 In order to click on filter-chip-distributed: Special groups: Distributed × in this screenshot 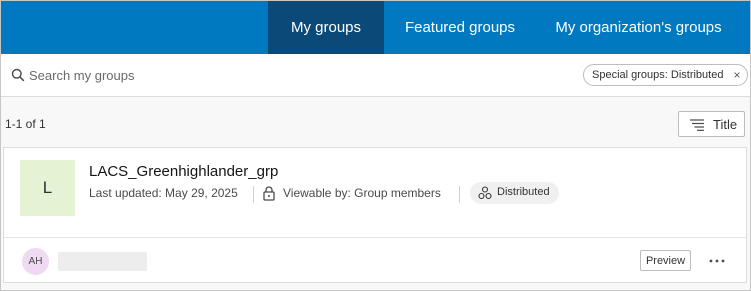, I will do `click(666, 75)`.